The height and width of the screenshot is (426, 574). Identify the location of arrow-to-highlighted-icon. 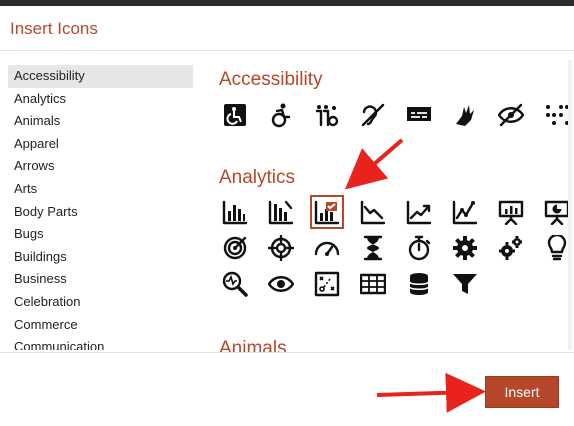
(374, 164).